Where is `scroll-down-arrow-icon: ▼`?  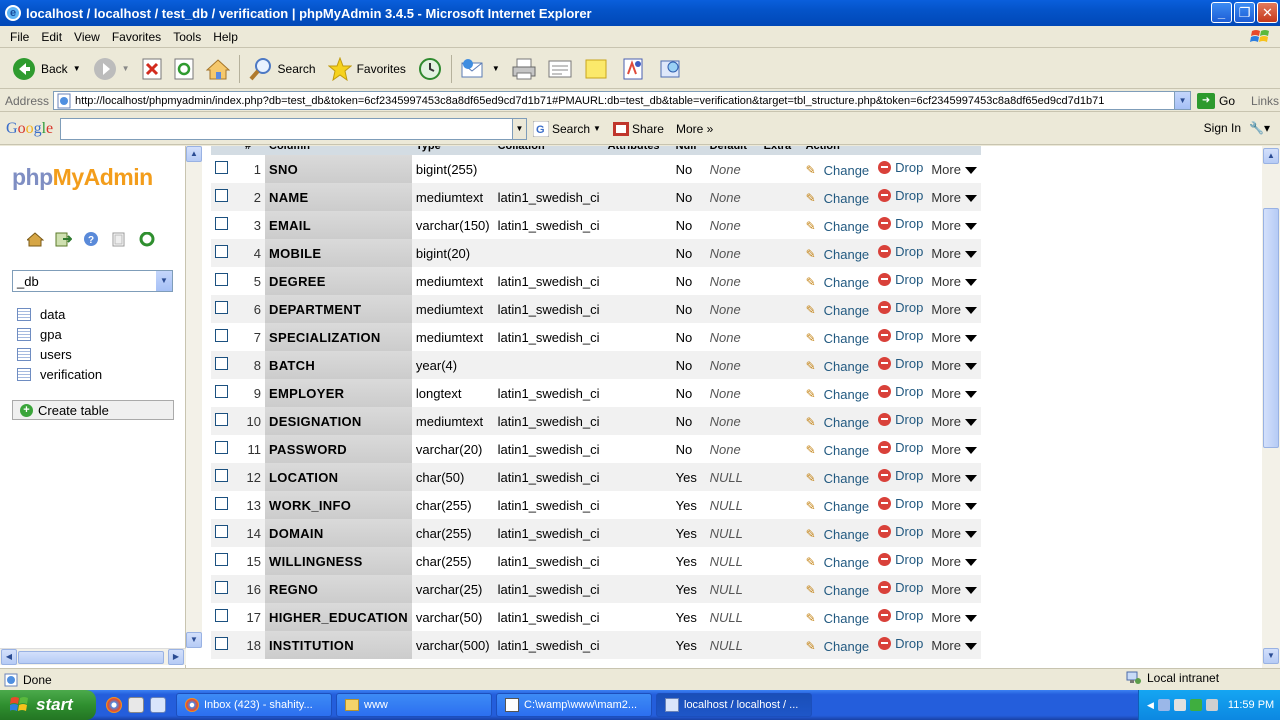
scroll-down-arrow-icon: ▼ is located at coordinates (1271, 656).